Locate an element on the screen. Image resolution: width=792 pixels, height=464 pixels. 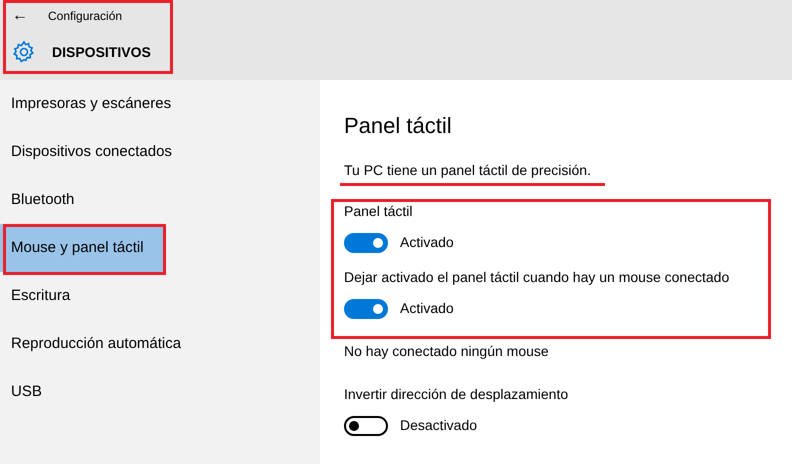
page-title: Panel táctil is located at coordinates (398, 126).